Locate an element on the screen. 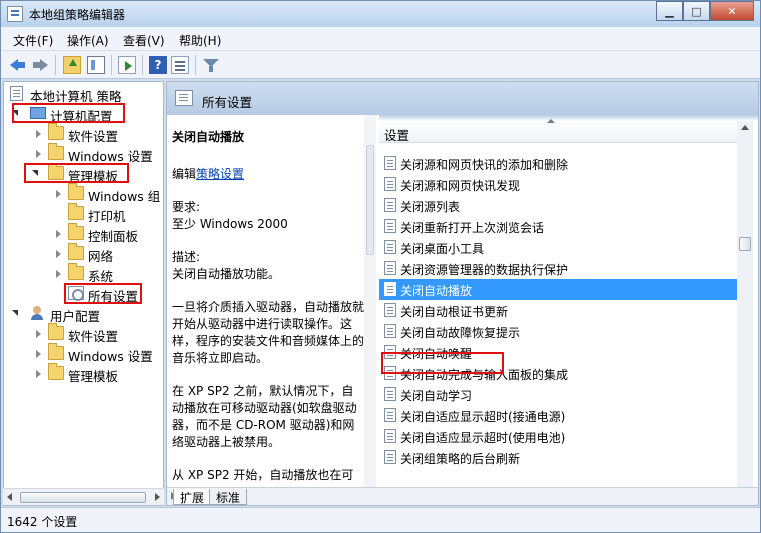 The image size is (761, 533). list-item: 关闭自动故障恢复提示 is located at coordinates (558, 331).